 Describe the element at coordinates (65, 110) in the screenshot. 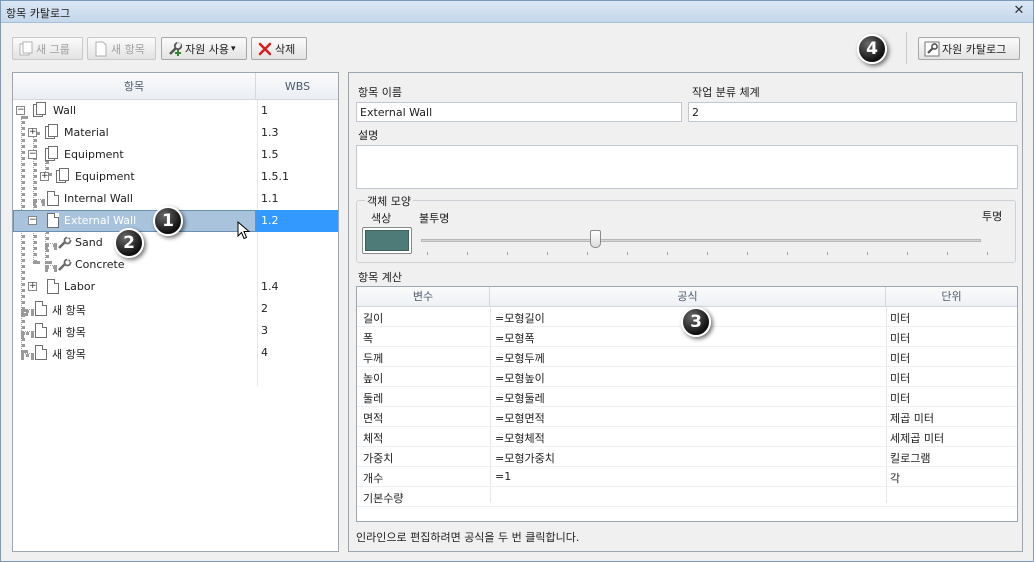

I see `tree-row-label: Wall` at that location.